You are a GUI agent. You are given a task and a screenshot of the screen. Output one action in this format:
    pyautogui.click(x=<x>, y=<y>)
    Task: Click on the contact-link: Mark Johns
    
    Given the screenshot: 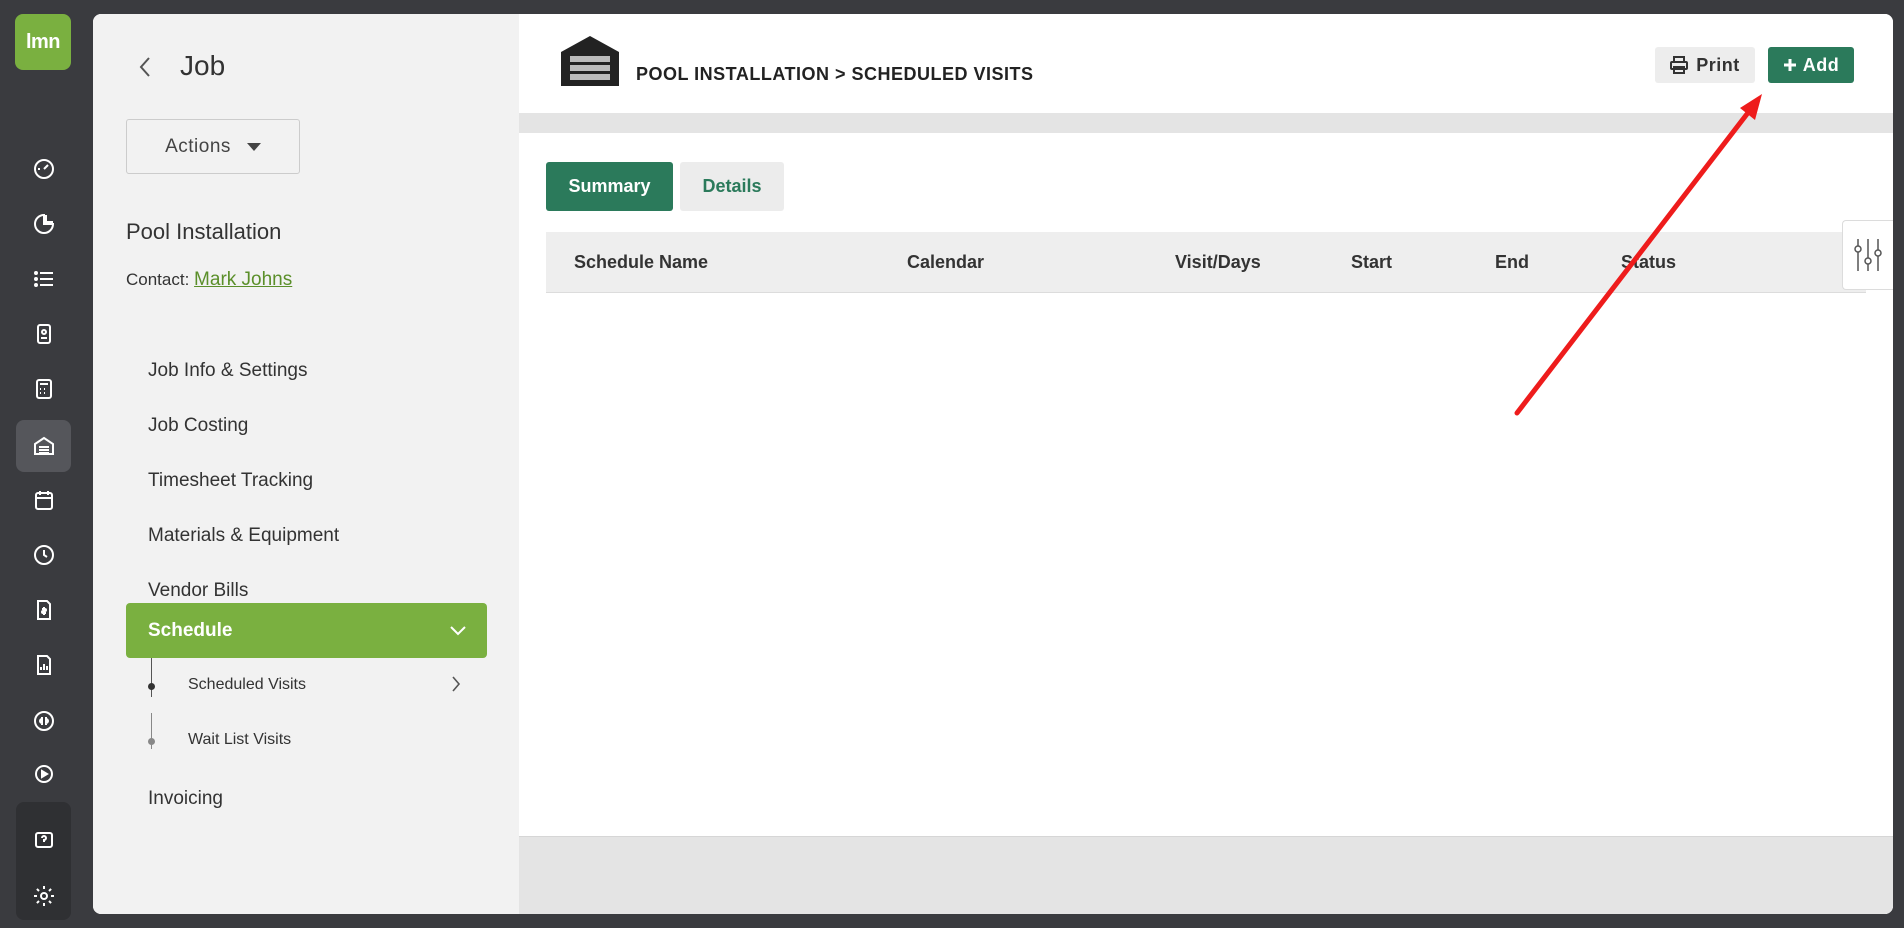 What is the action you would take?
    pyautogui.click(x=243, y=279)
    